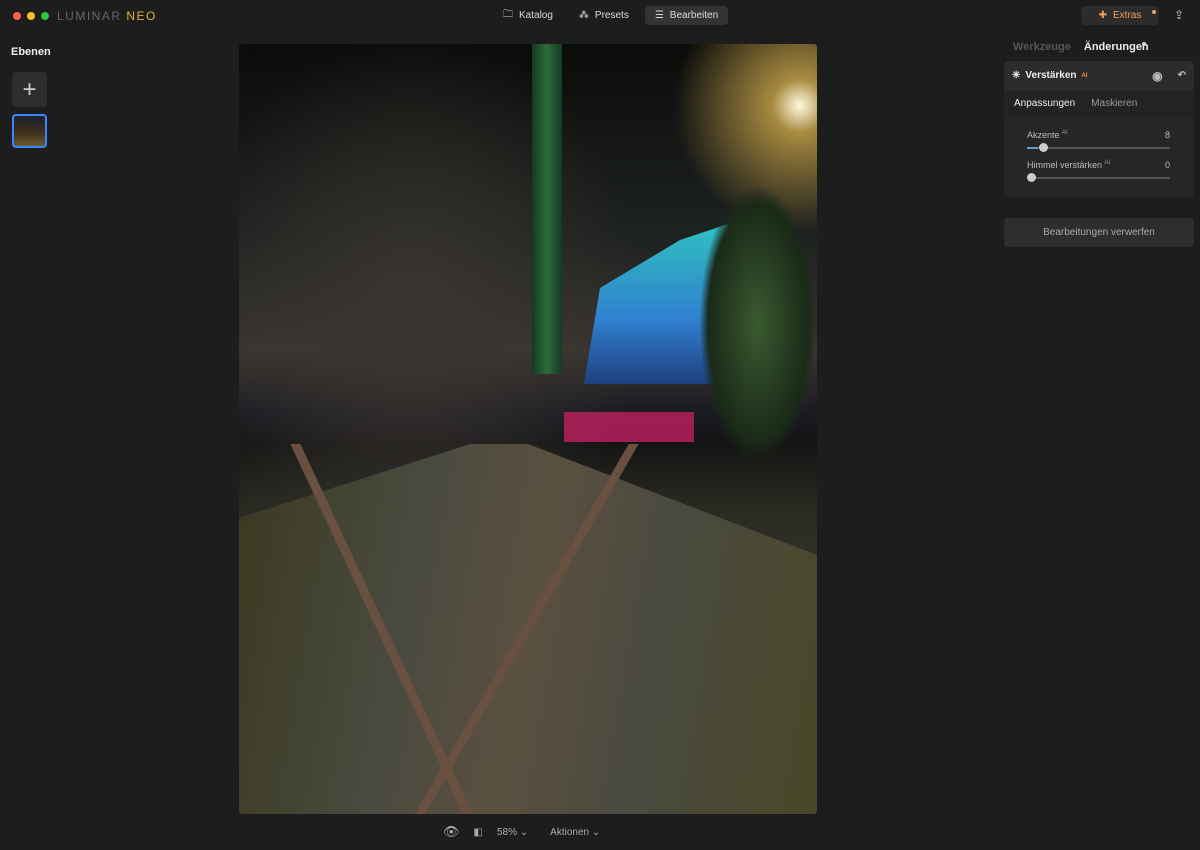 The image size is (1200, 850). What do you see at coordinates (508, 14) in the screenshot?
I see `folder-icon: 🗀` at bounding box center [508, 14].